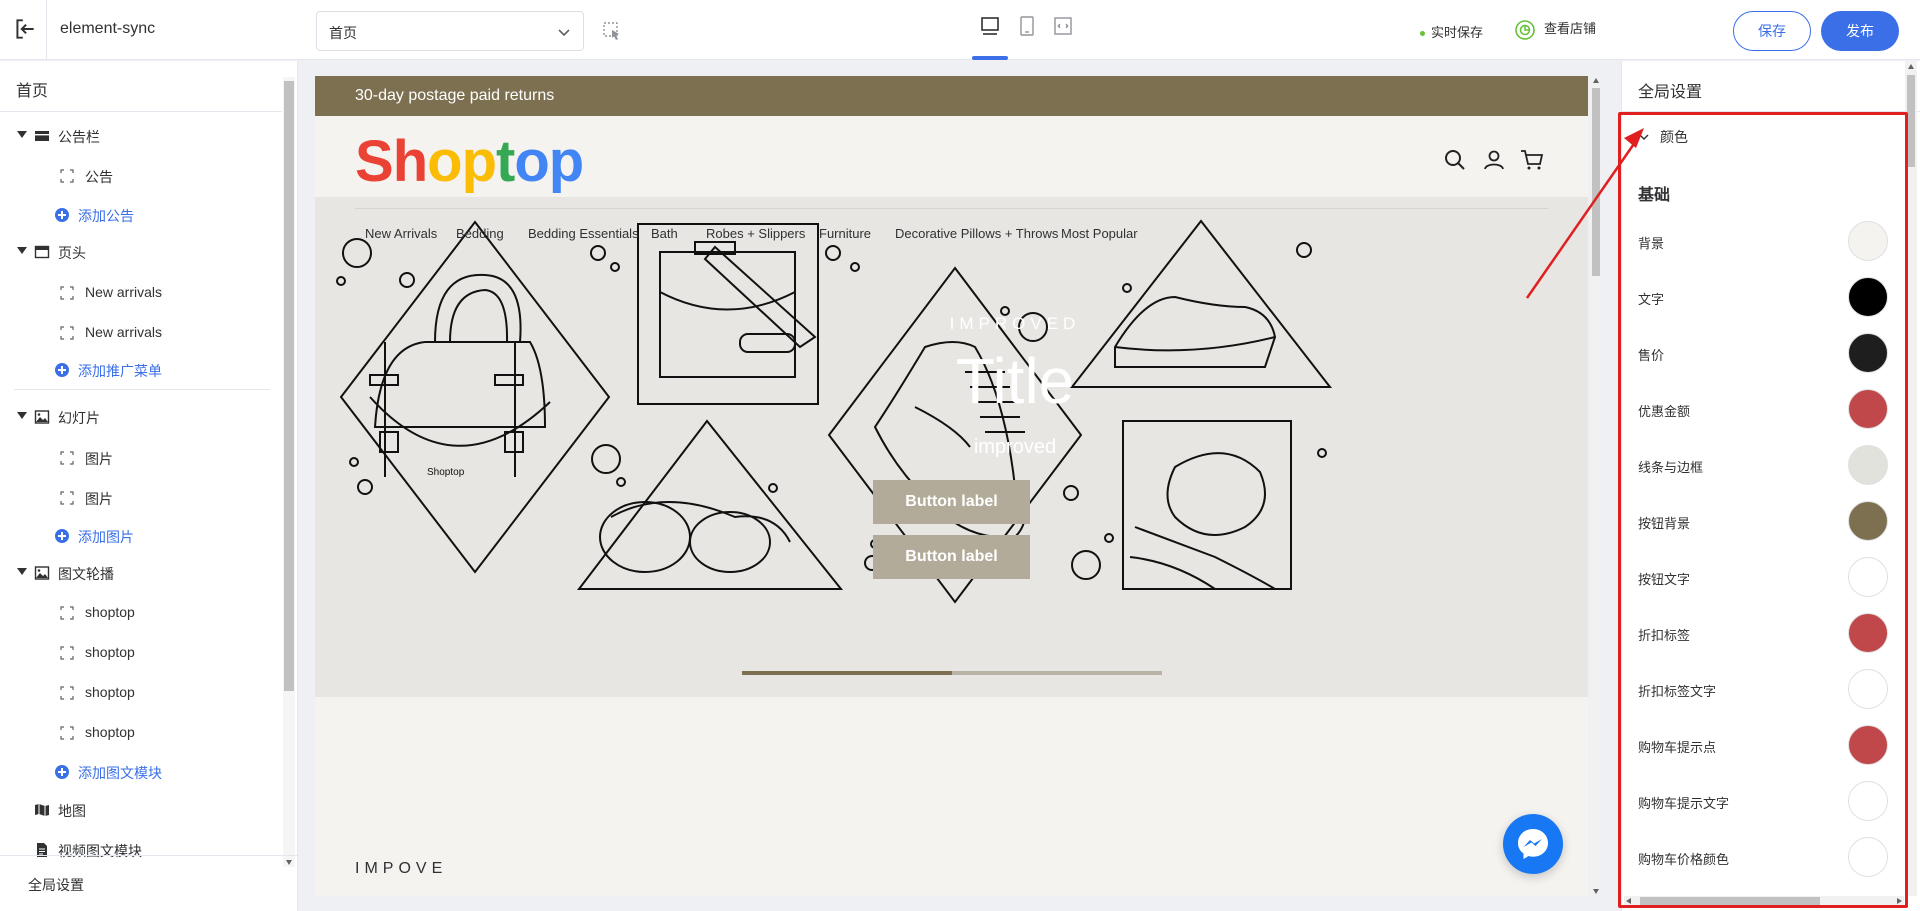  I want to click on nav-item: Bedding Essentials, so click(583, 233).